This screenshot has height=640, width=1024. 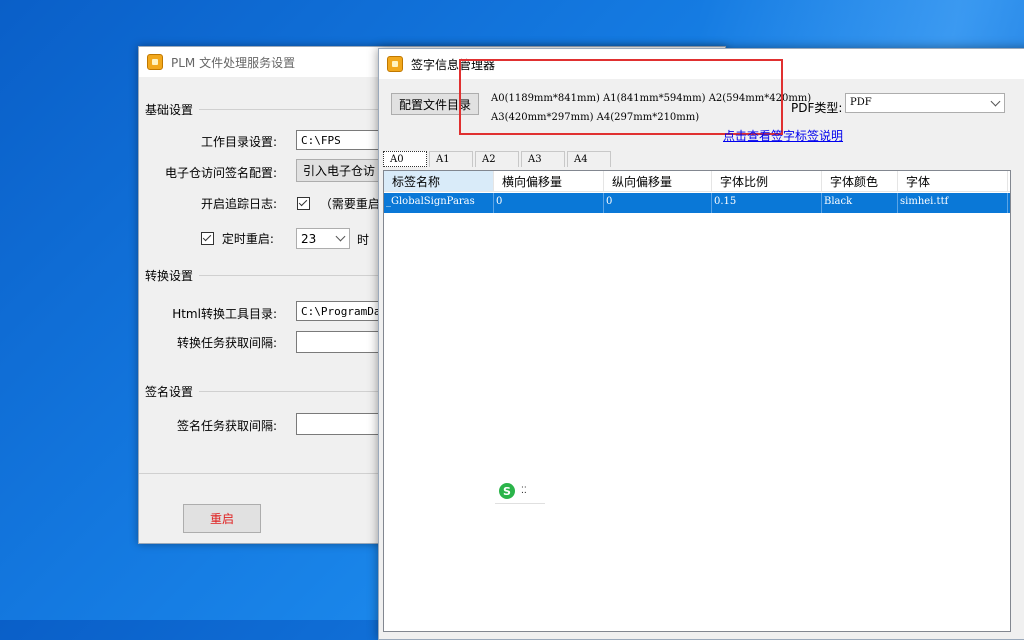 What do you see at coordinates (953, 203) in the screenshot?
I see `cell-font: simhei.ttf` at bounding box center [953, 203].